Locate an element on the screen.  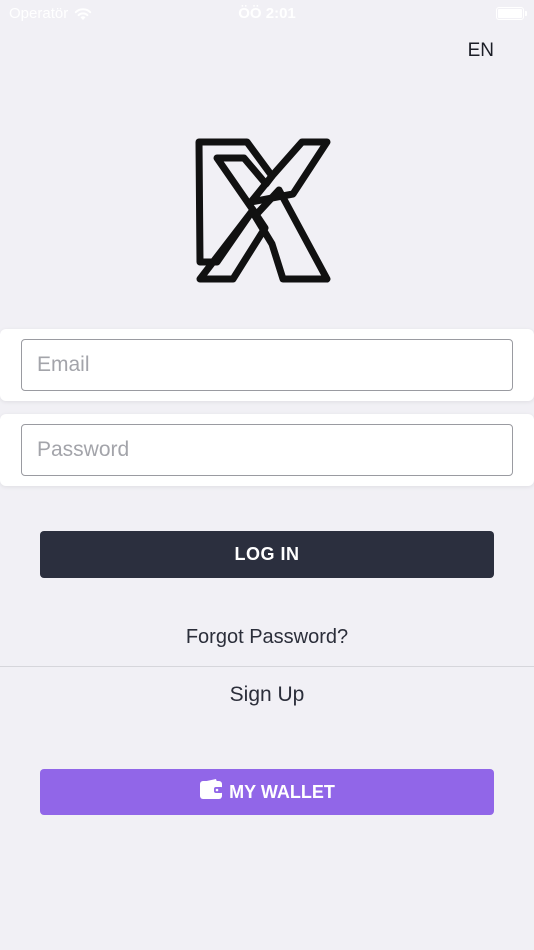
wallet-icon is located at coordinates (212, 789).